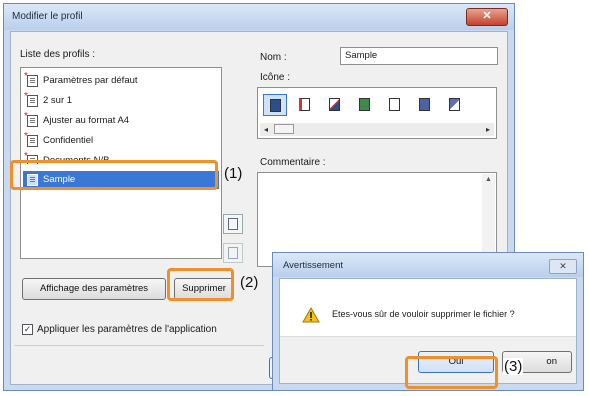 The height and width of the screenshot is (396, 589). What do you see at coordinates (266, 129) in the screenshot?
I see `scroll-left-icon: ◂` at bounding box center [266, 129].